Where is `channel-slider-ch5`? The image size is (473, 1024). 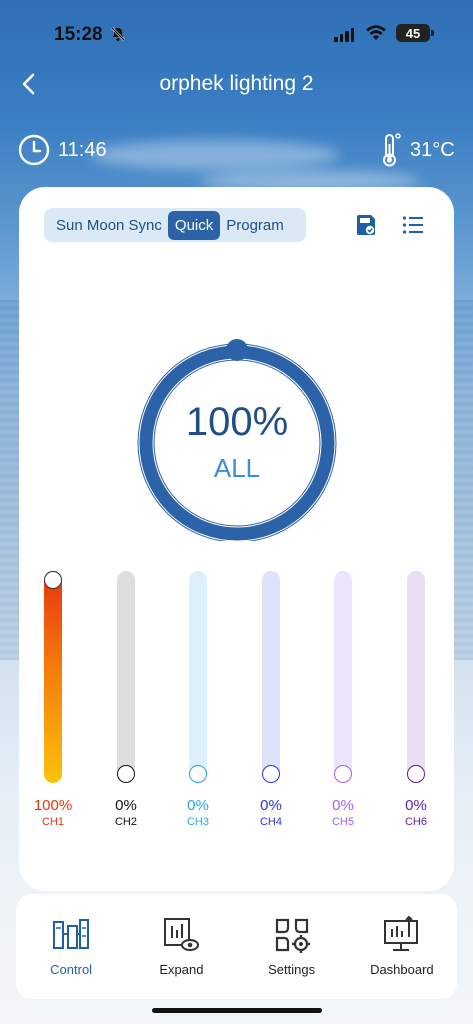
channel-slider-ch5 is located at coordinates (343, 677).